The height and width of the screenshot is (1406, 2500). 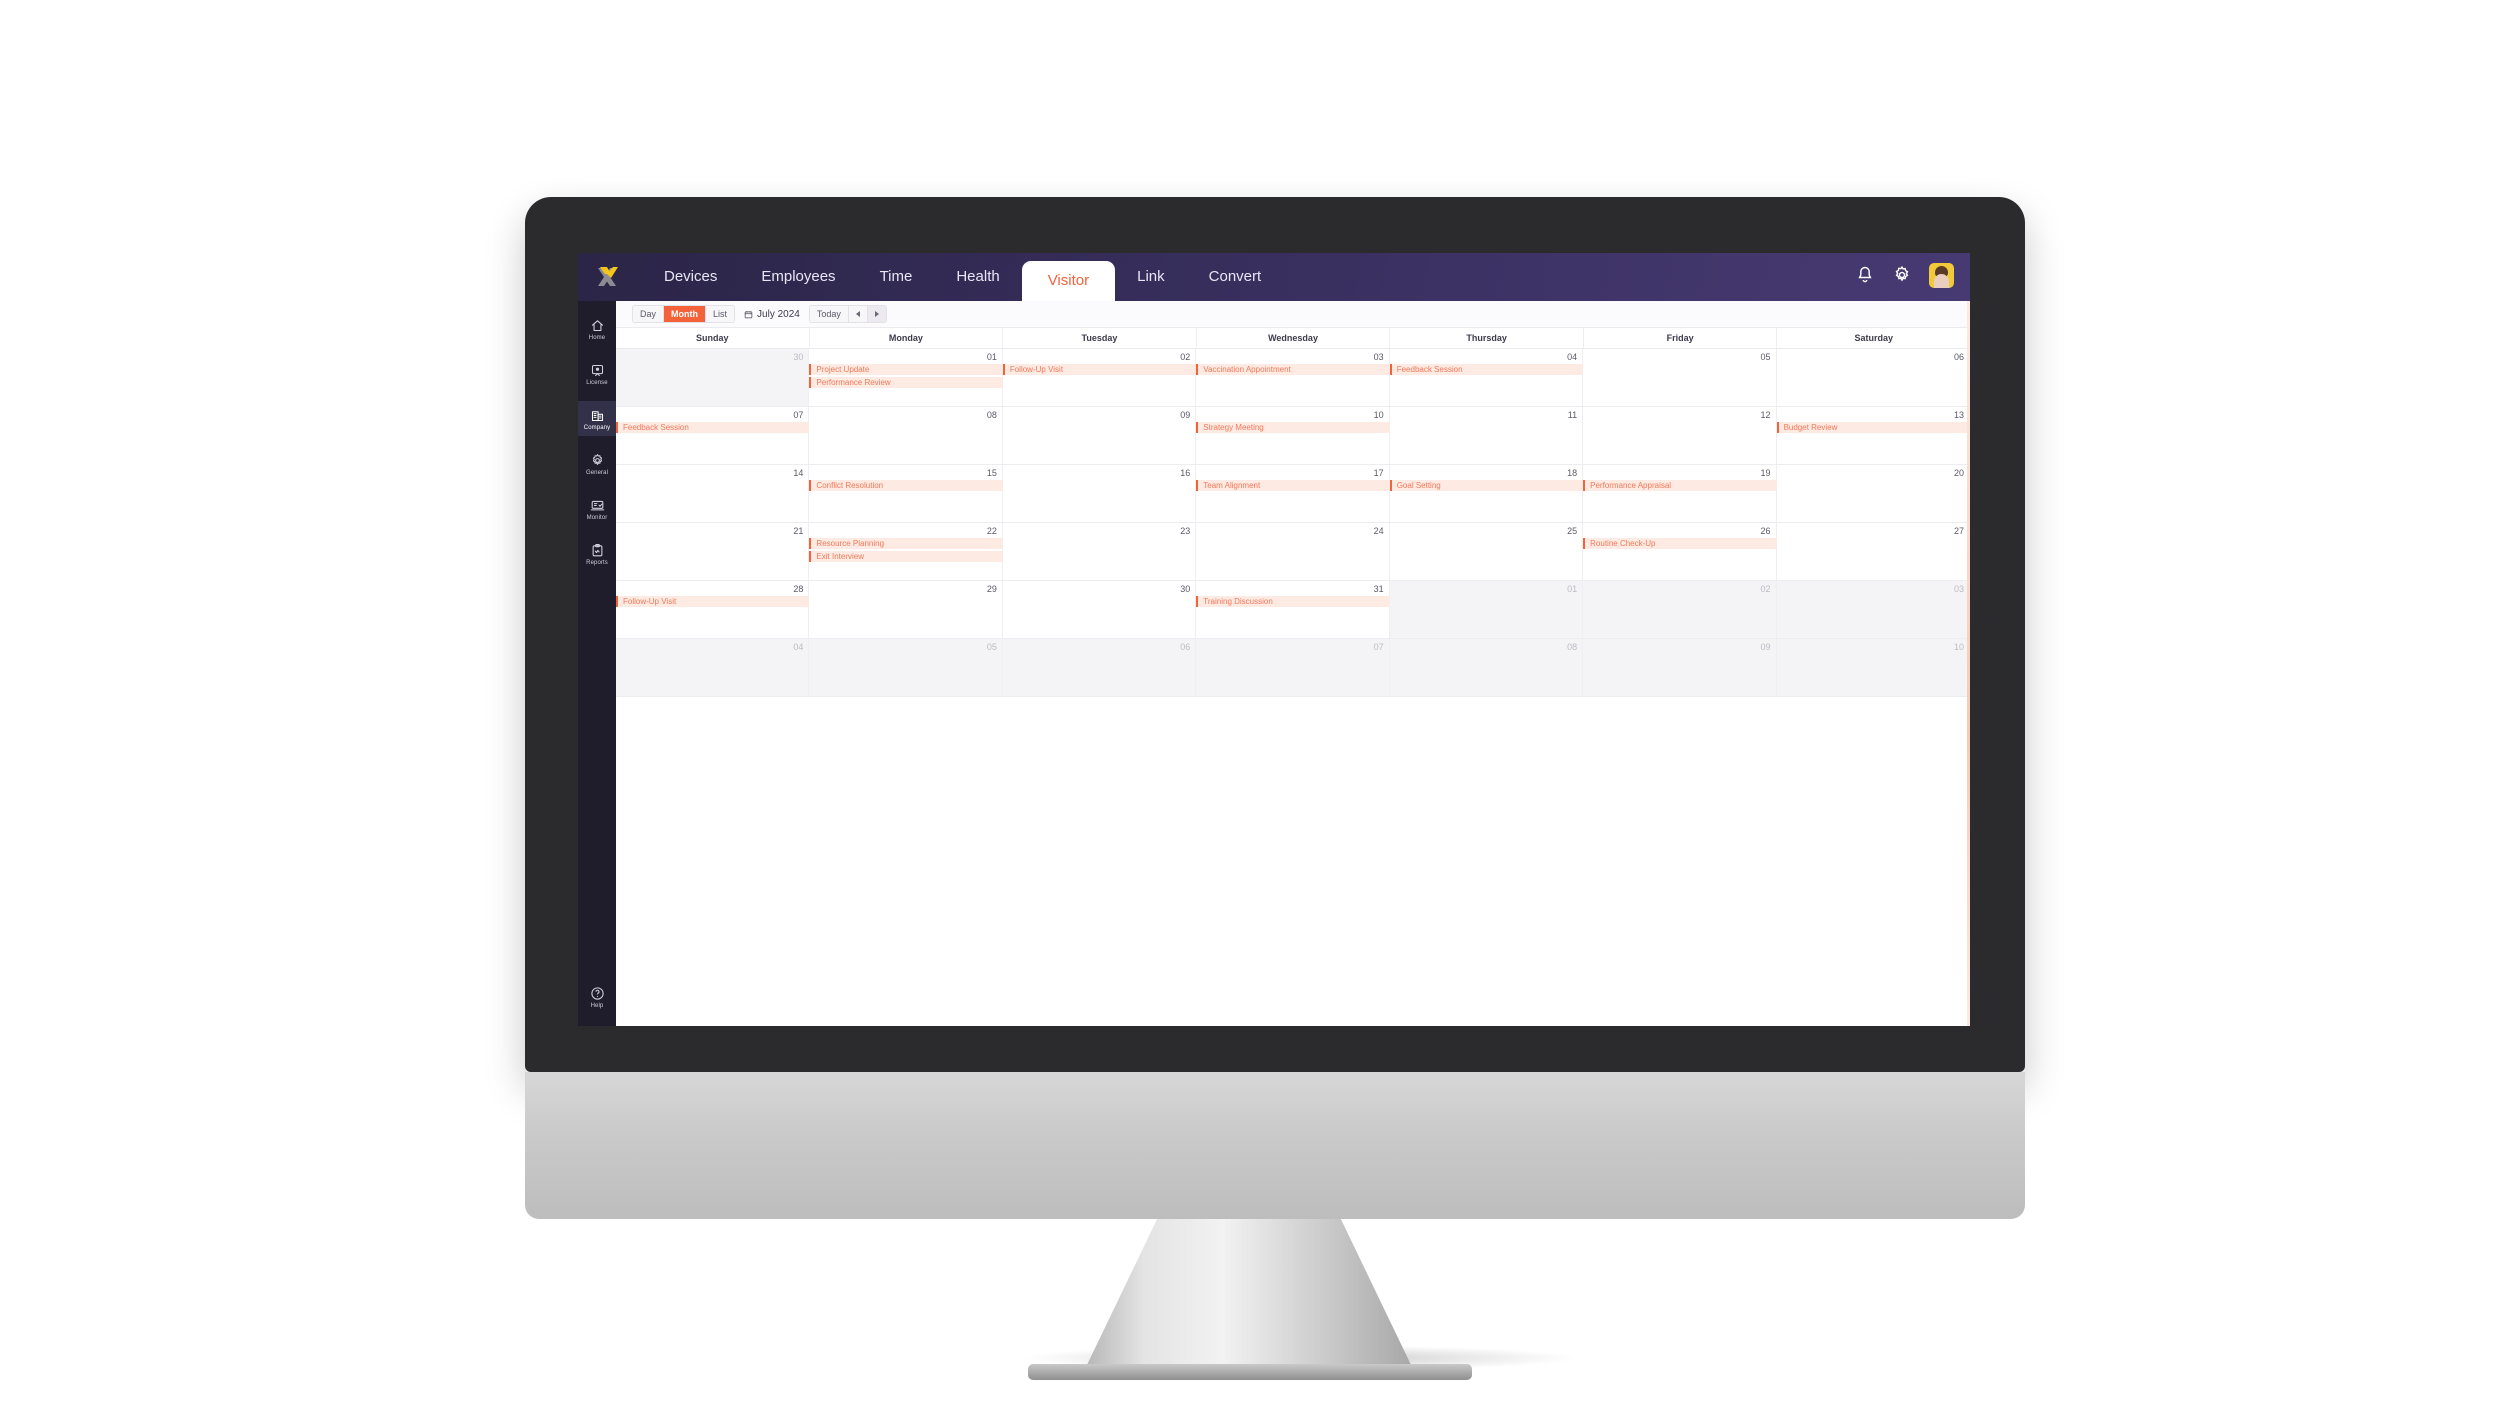 I want to click on nav-tab-devices: Devices, so click(x=690, y=277).